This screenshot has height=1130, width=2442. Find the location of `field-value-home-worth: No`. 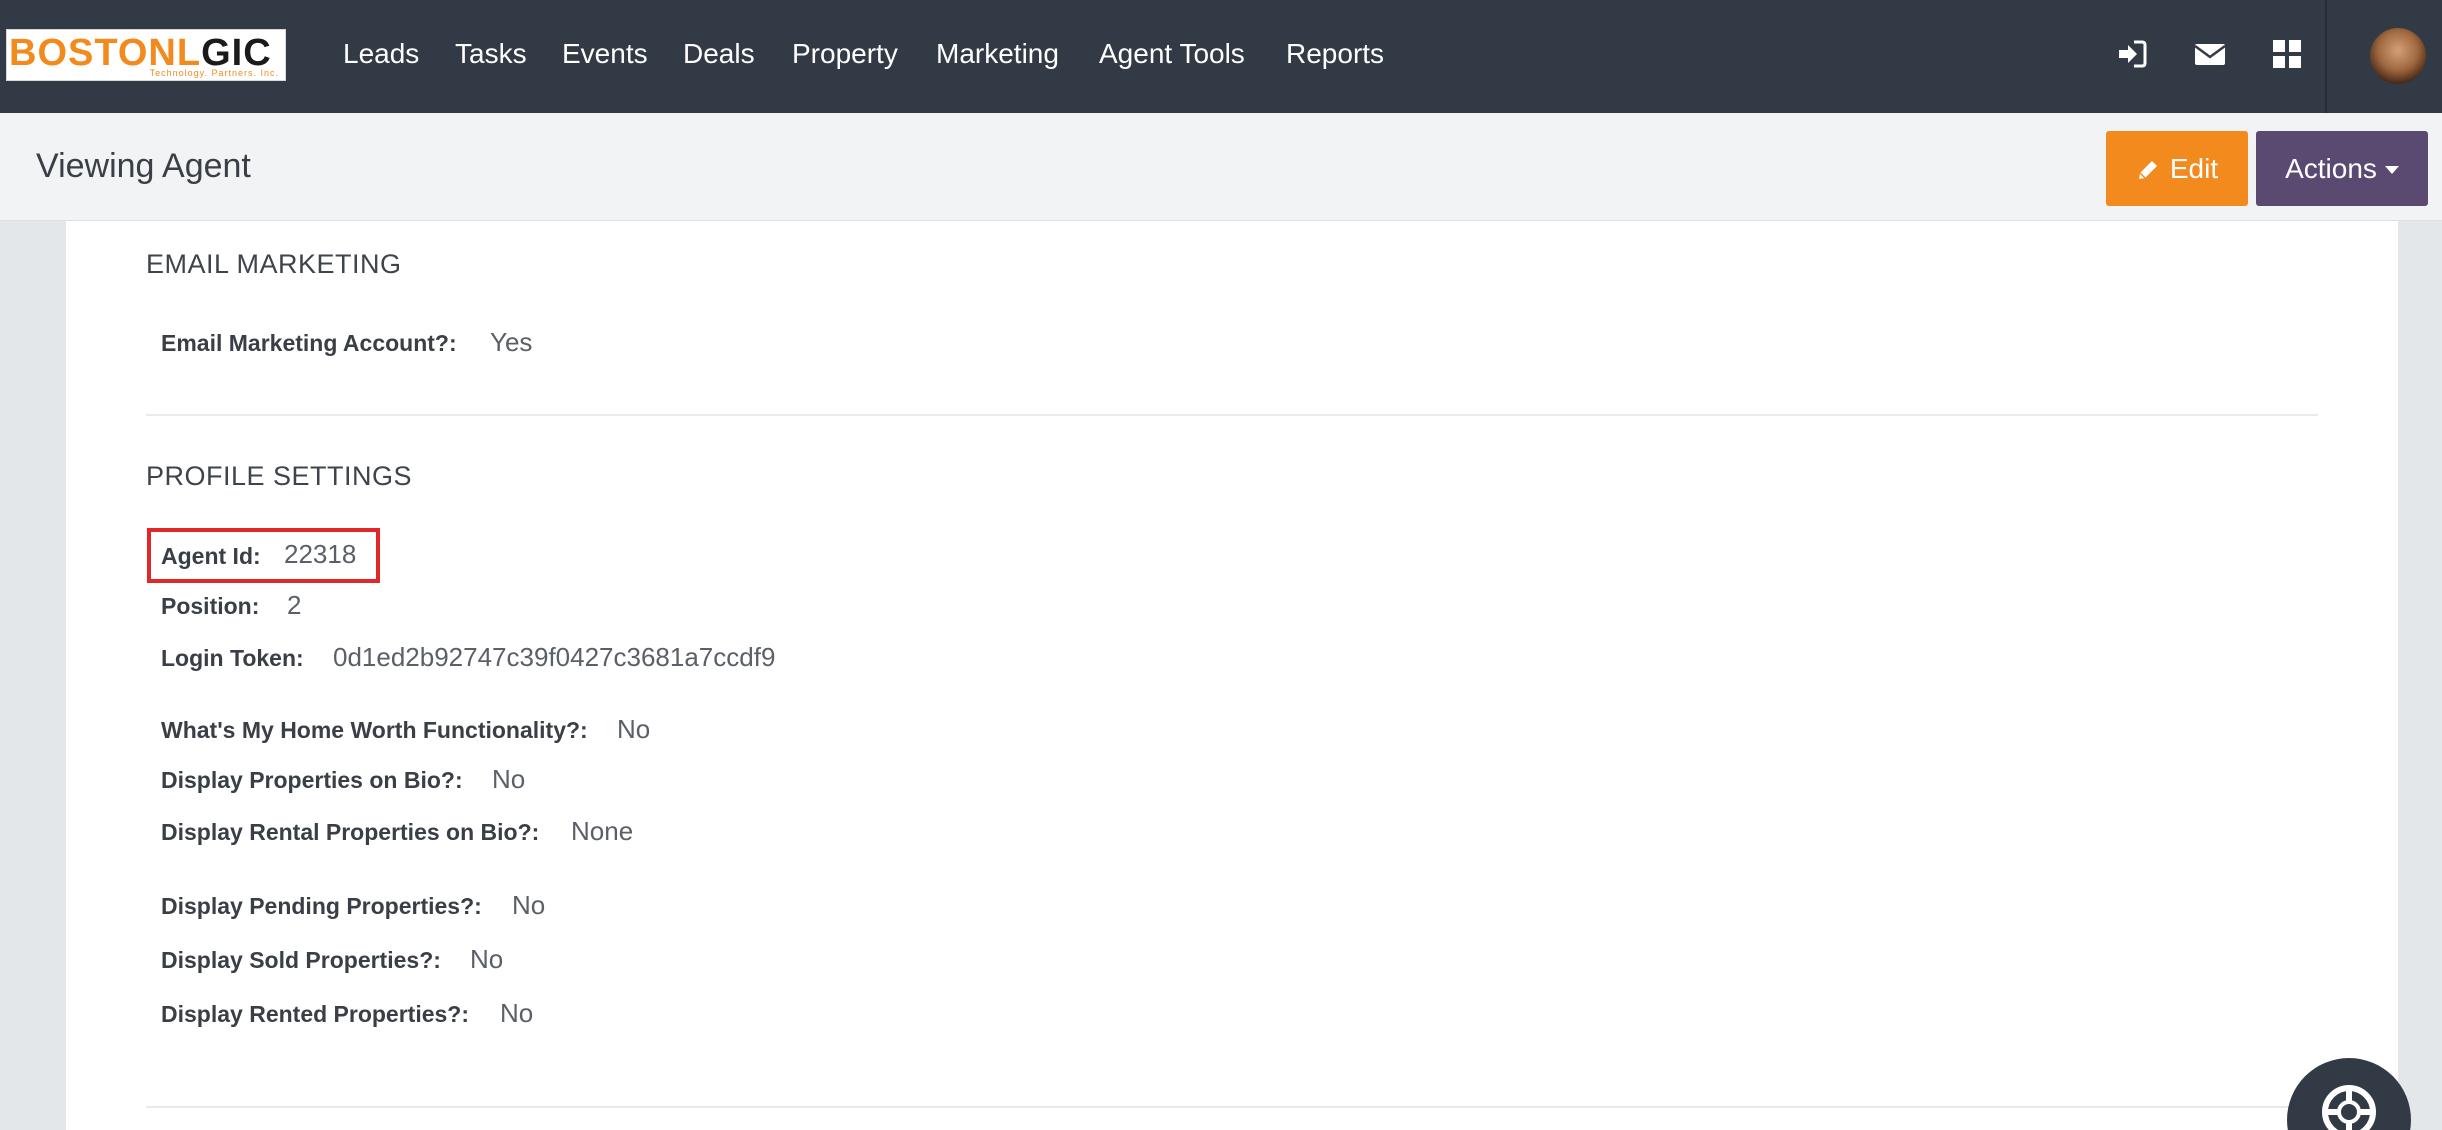

field-value-home-worth: No is located at coordinates (634, 729).